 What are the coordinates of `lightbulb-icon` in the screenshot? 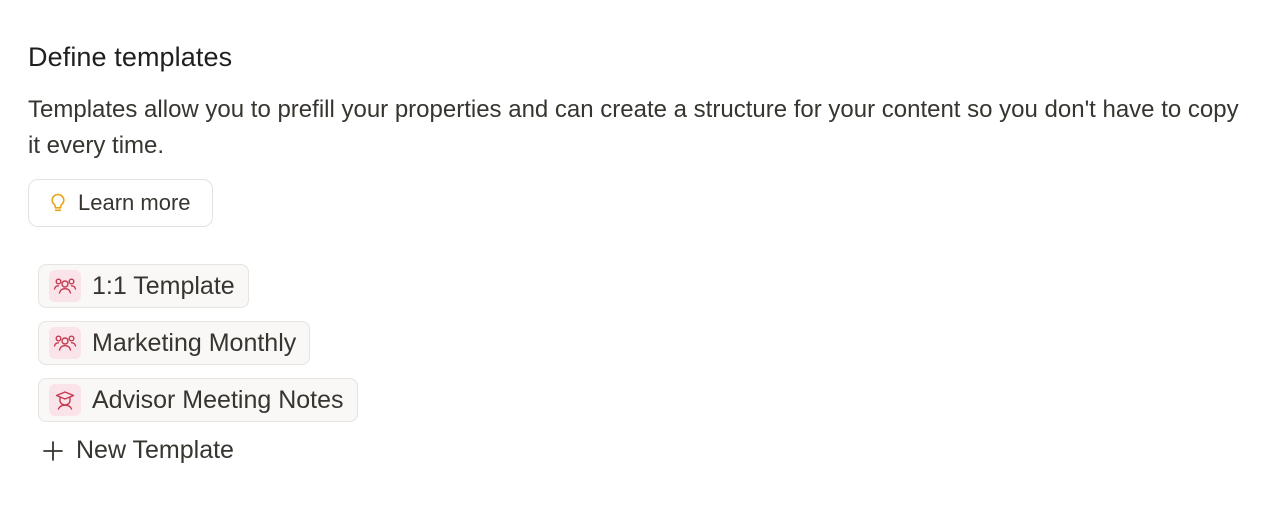 It's located at (58, 203).